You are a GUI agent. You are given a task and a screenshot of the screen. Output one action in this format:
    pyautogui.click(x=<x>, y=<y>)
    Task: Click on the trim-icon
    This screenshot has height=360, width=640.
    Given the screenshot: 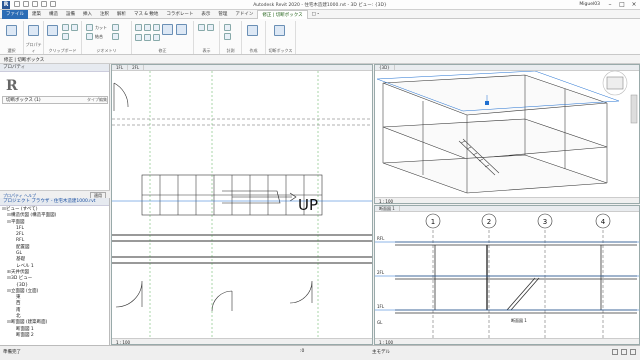 What is the action you would take?
    pyautogui.click(x=138, y=37)
    